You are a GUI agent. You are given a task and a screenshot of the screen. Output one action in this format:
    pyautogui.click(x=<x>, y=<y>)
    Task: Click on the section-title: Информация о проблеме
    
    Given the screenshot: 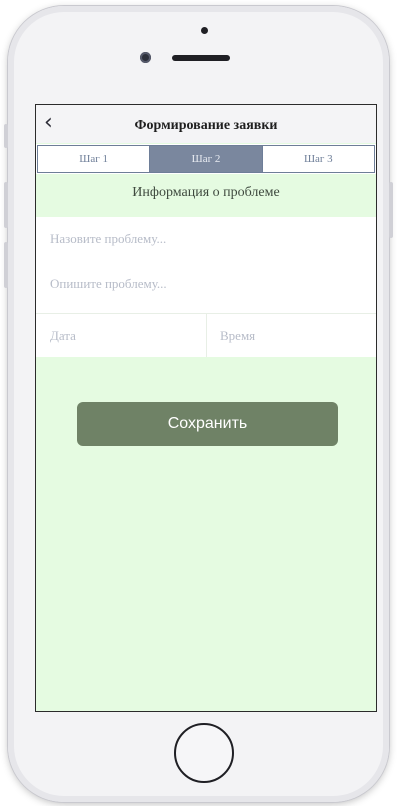 What is the action you would take?
    pyautogui.click(x=206, y=192)
    